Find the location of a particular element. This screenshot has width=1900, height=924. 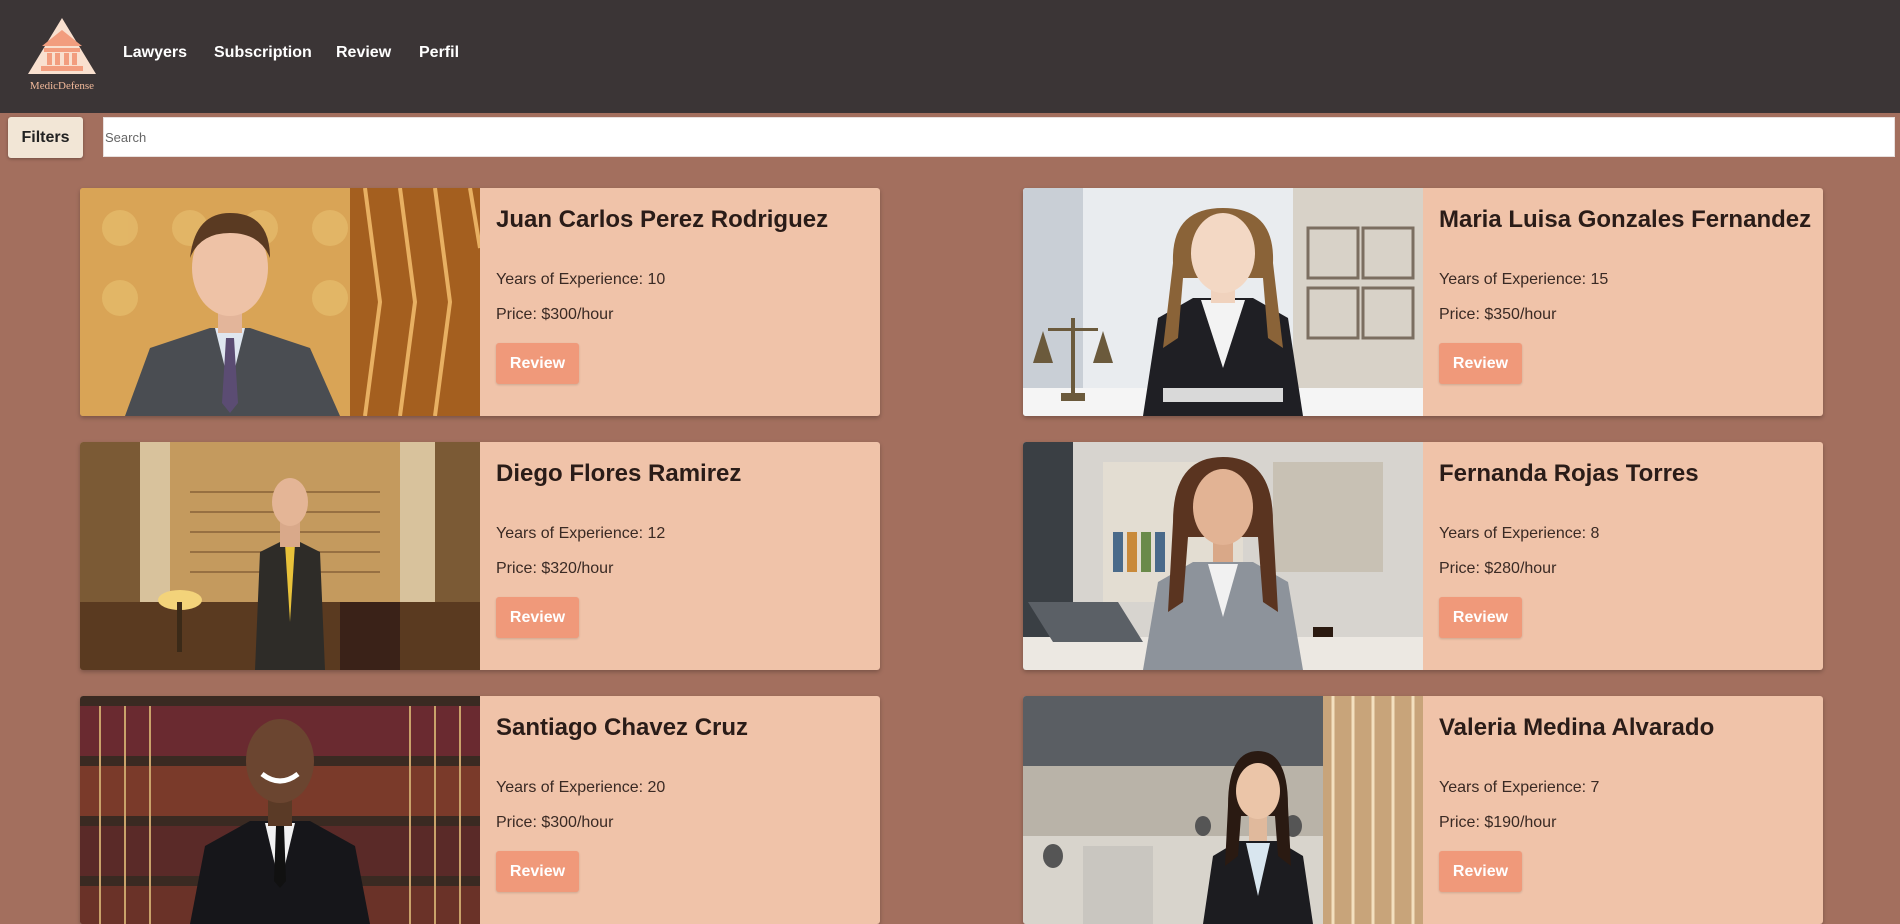

nav-lawyers: Lawyers is located at coordinates (155, 53).